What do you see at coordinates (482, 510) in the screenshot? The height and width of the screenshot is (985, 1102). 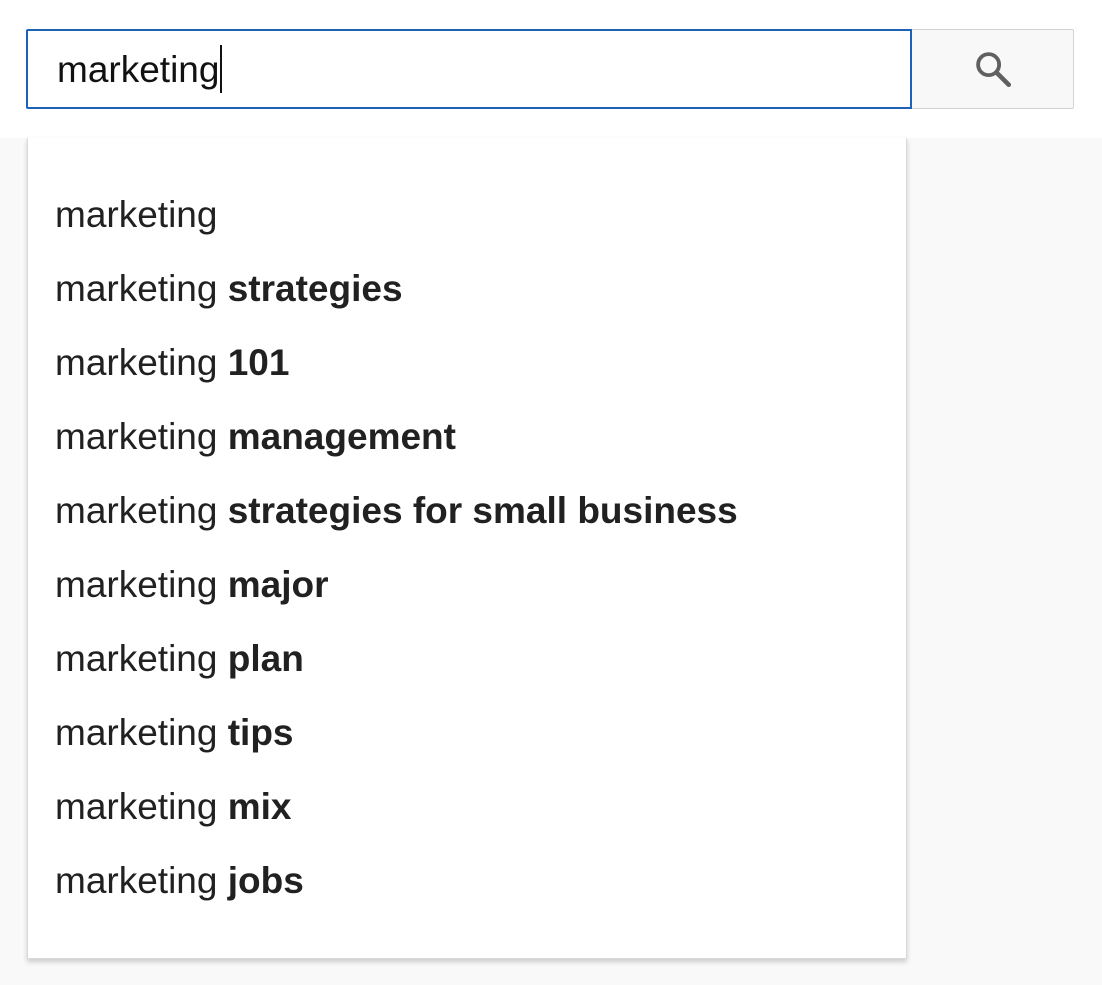 I see `suggestion-completion: strategies for small business` at bounding box center [482, 510].